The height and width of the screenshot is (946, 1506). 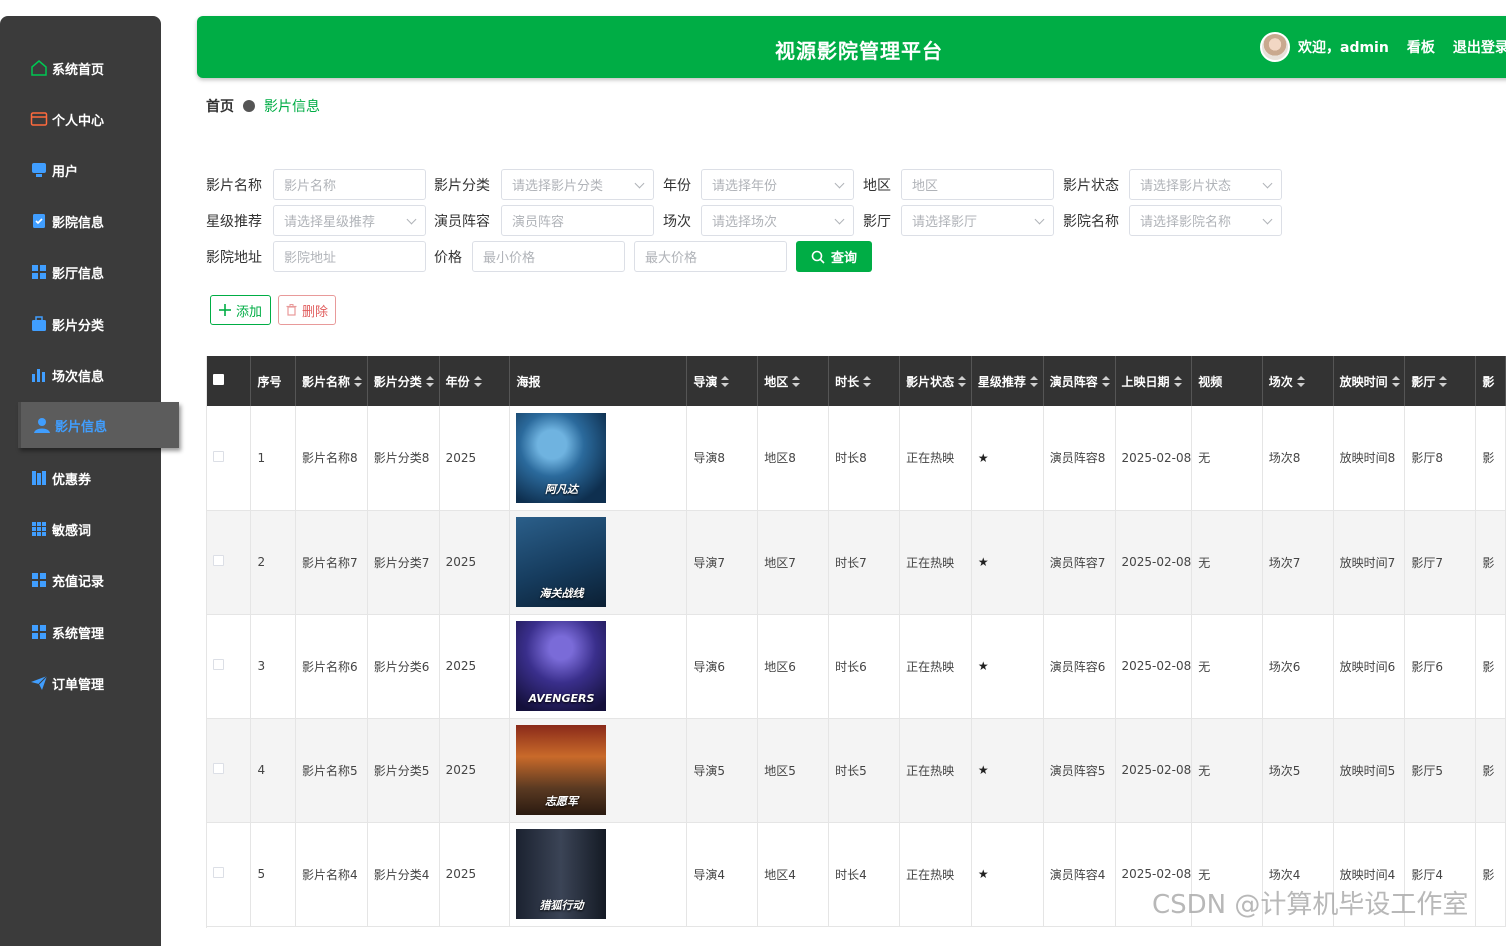 I want to click on breadcrumb-home: 首页, so click(x=220, y=106).